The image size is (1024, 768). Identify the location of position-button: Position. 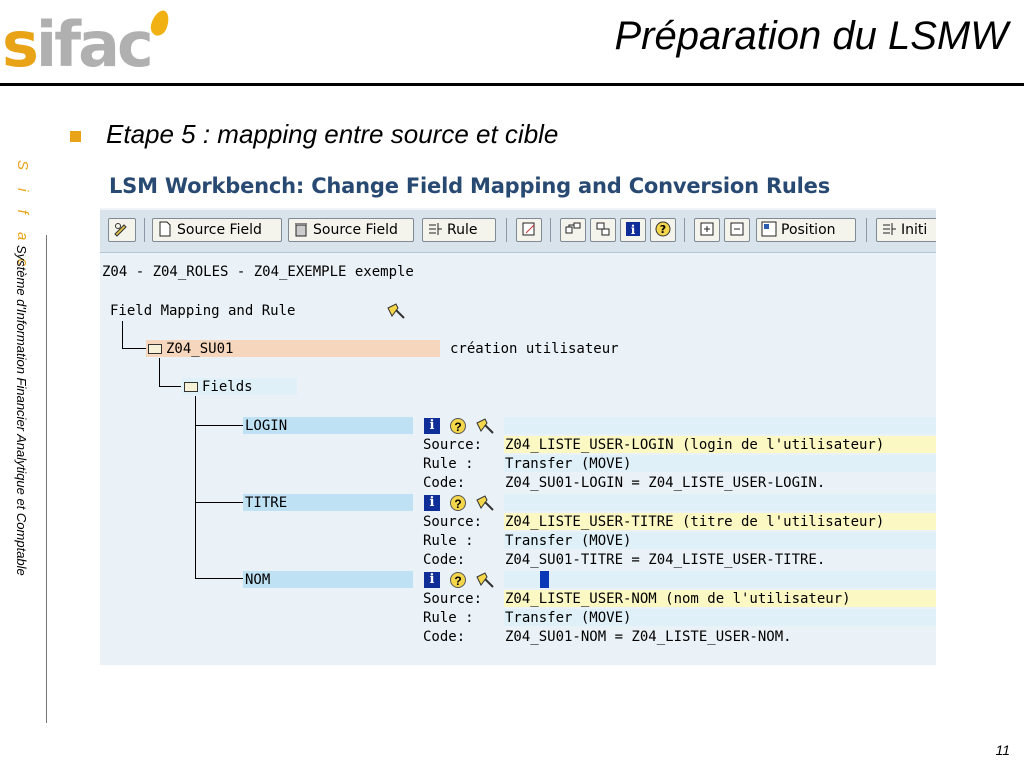
(806, 230).